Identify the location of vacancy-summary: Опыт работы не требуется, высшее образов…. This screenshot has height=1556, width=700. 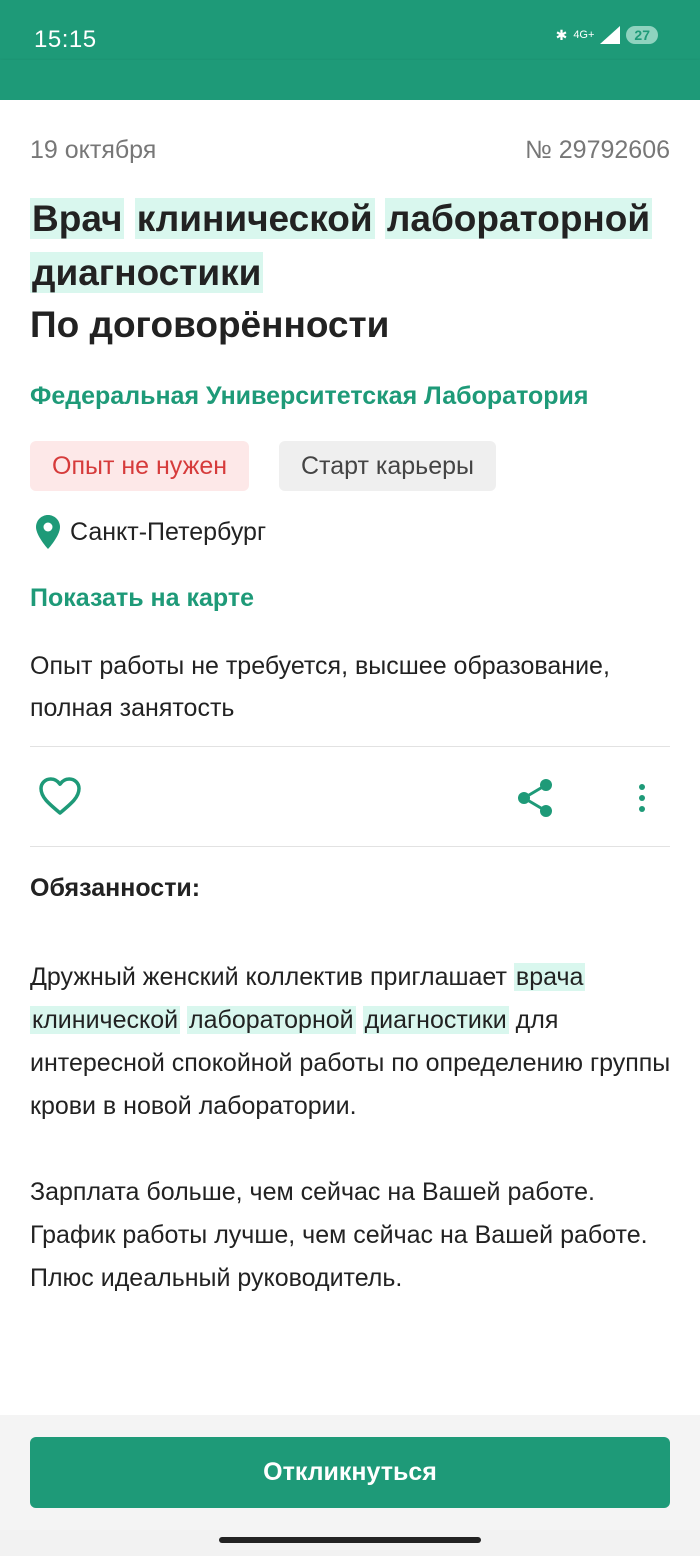
(320, 687).